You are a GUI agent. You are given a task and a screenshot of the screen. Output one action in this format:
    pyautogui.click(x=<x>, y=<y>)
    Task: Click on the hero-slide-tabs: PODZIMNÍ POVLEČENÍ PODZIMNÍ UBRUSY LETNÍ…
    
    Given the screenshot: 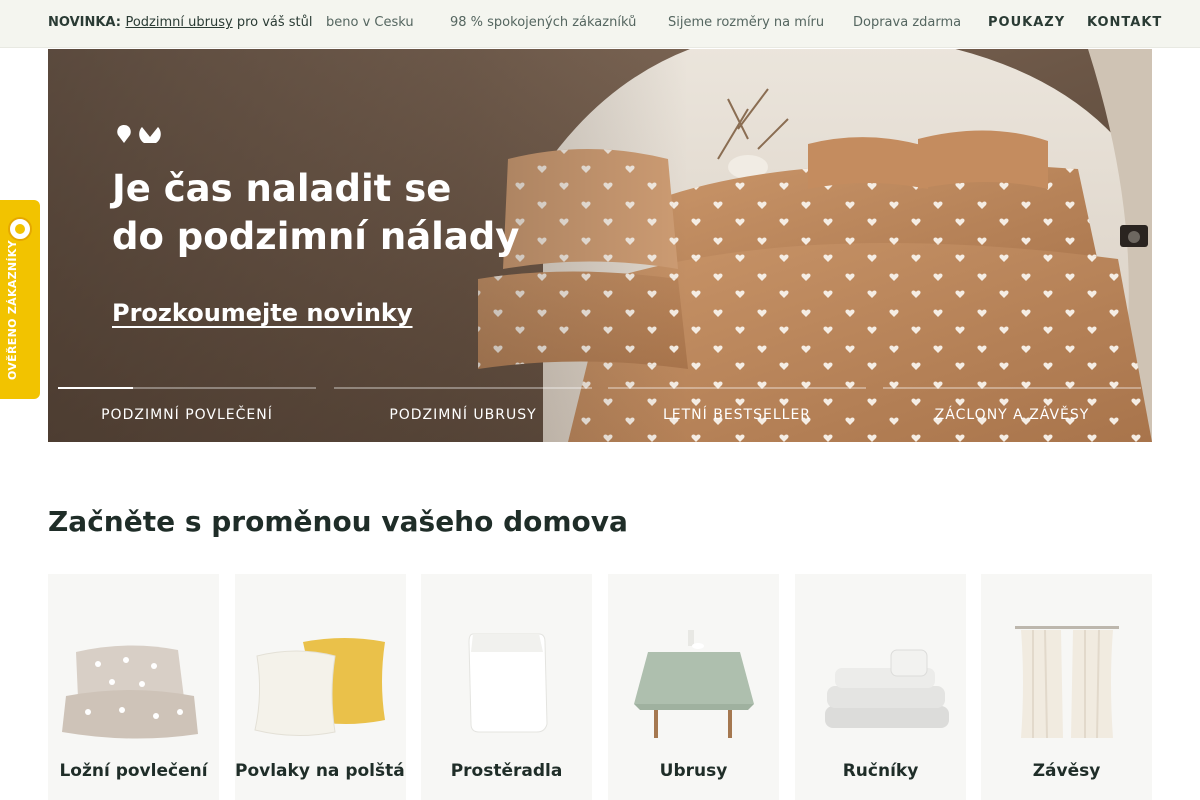 What is the action you would take?
    pyautogui.click(x=600, y=410)
    